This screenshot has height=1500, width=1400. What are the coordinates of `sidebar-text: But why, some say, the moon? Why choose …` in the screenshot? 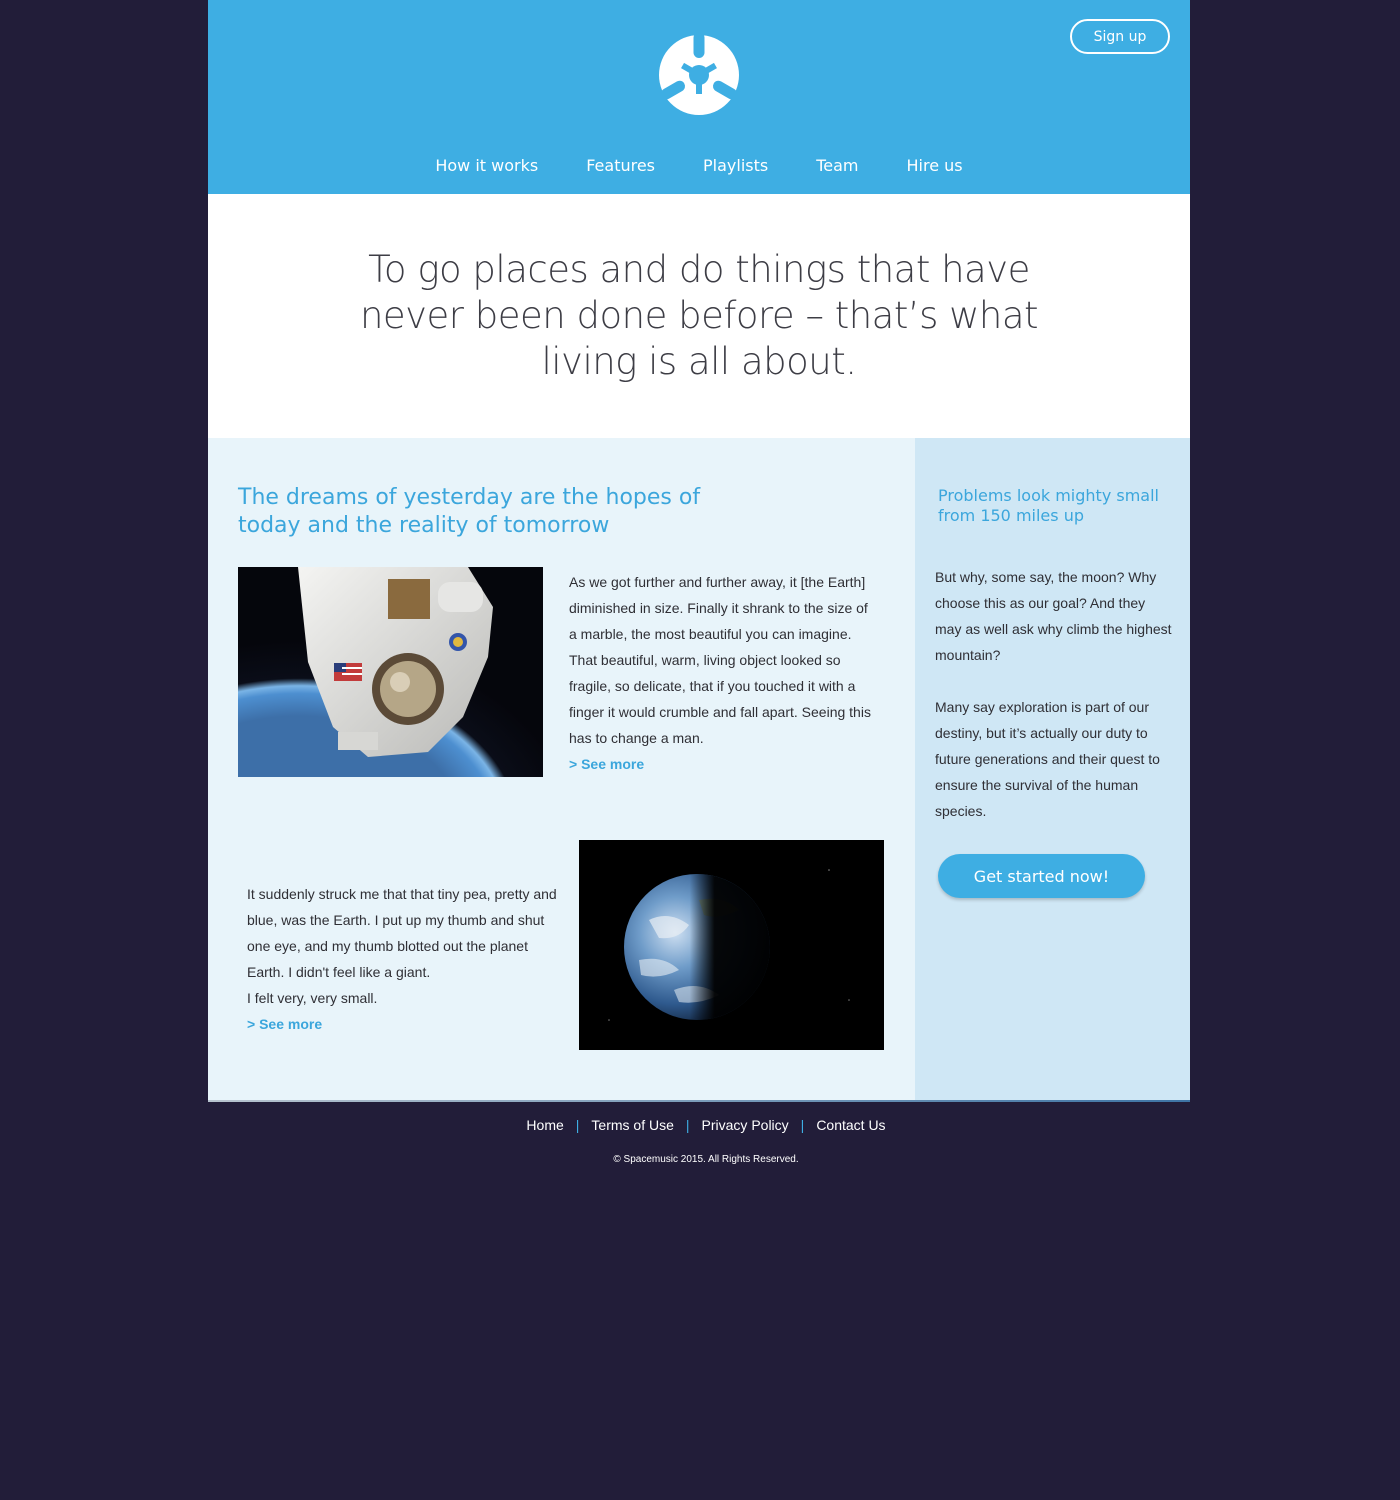 It's located at (1055, 694).